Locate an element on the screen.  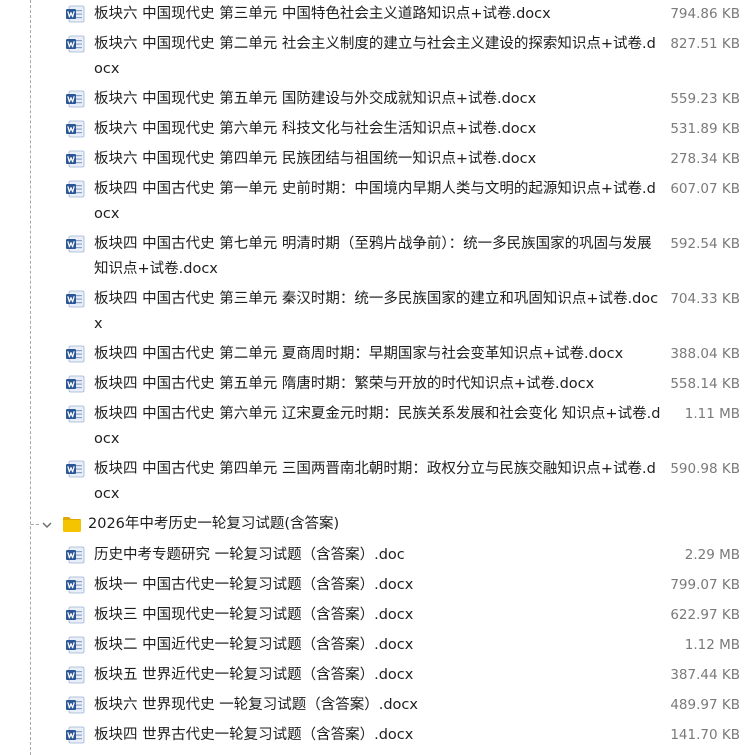
file-name: 板块六 中国现代史 第六单元 科技文化与社会生活知识点+试卷.docx is located at coordinates (315, 129).